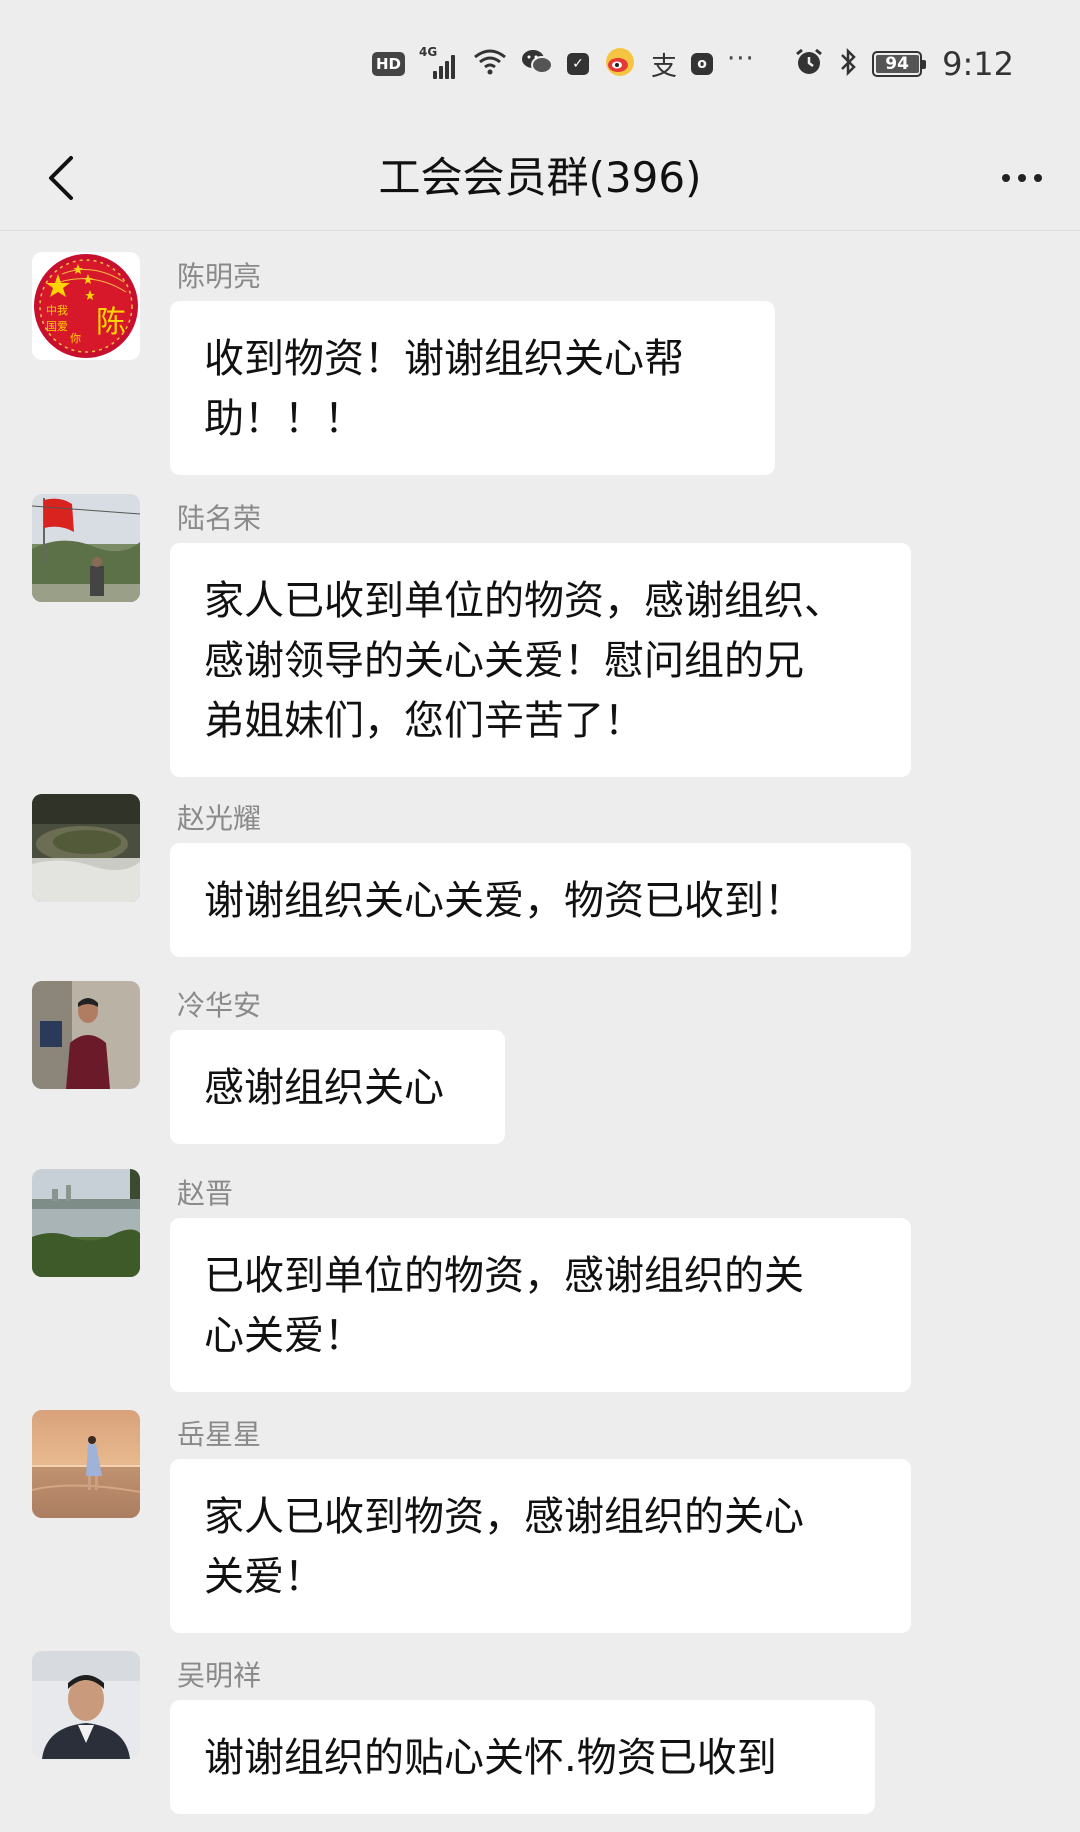 This screenshot has width=1080, height=1832. Describe the element at coordinates (439, 62) in the screenshot. I see `signal-icon: 4G` at that location.